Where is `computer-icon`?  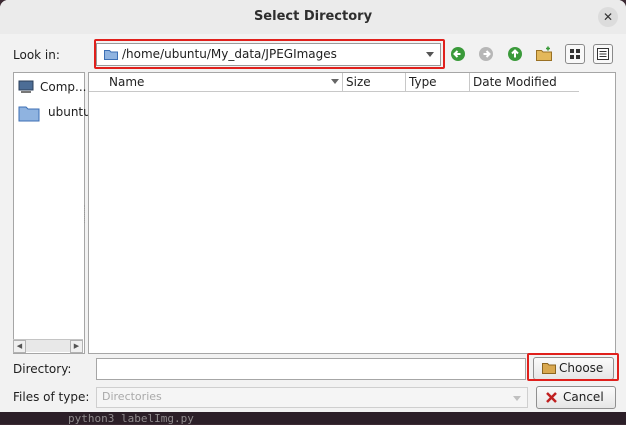 computer-icon is located at coordinates (26, 88).